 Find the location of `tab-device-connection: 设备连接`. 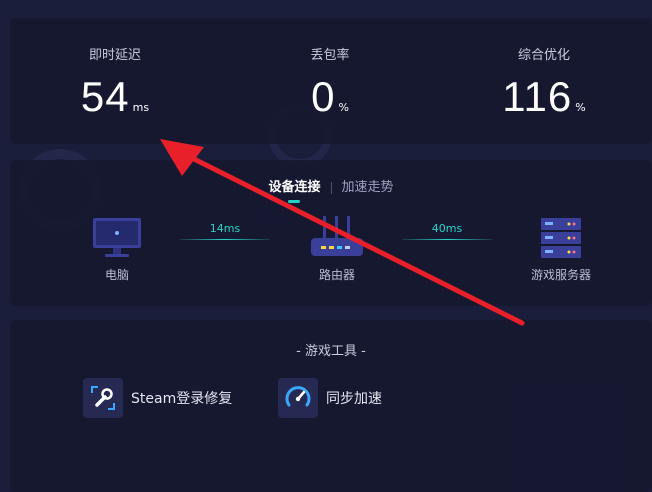

tab-device-connection: 设备连接 is located at coordinates (294, 189).